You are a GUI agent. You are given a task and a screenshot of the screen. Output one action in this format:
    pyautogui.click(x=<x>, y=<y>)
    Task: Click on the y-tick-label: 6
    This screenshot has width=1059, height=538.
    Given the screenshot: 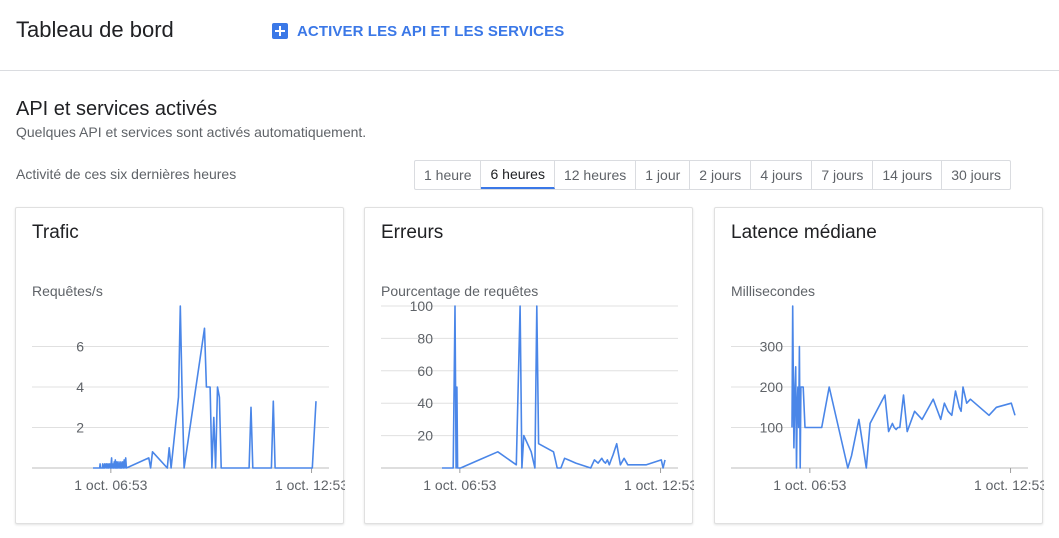 What is the action you would take?
    pyautogui.click(x=80, y=347)
    